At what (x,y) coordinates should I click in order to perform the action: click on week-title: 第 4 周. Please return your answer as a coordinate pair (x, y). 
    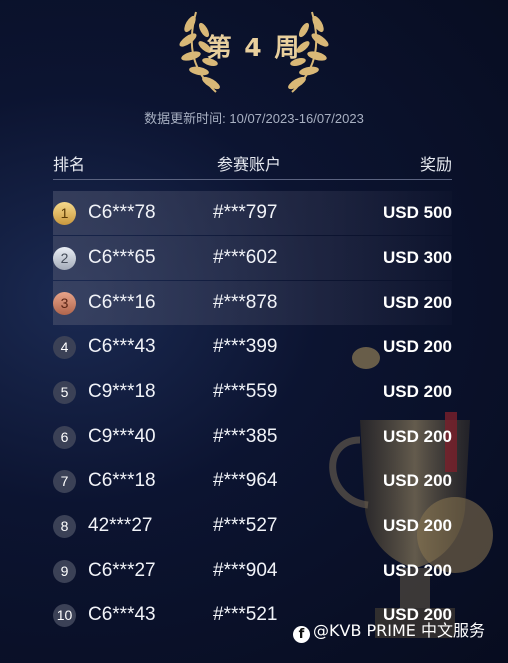
    Looking at the image, I should click on (254, 47).